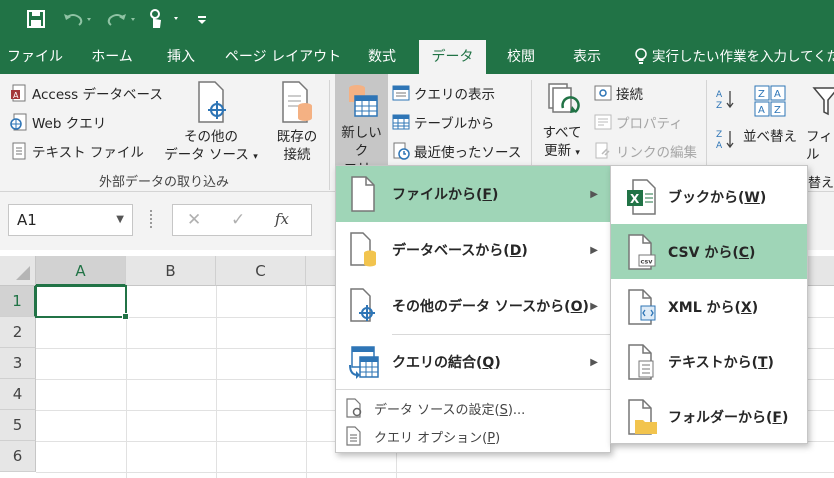 The height and width of the screenshot is (478, 834). I want to click on customize-qat-icon, so click(202, 19).